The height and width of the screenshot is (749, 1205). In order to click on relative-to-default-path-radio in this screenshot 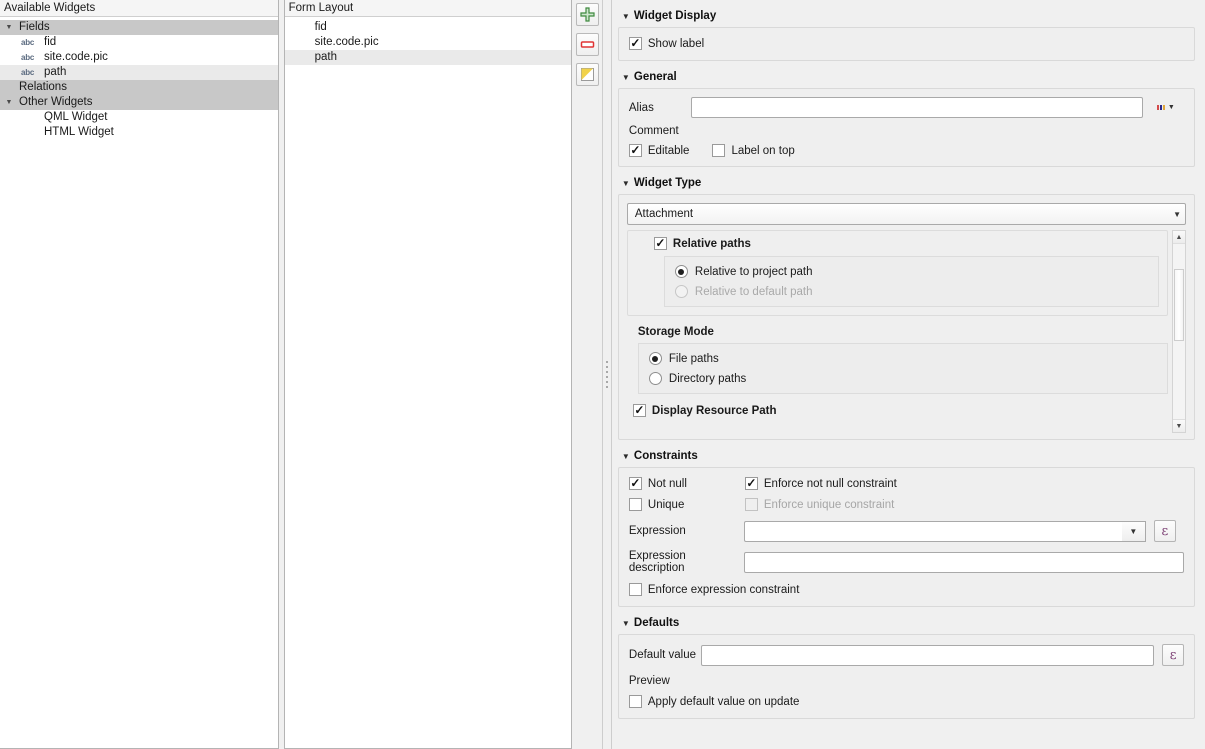, I will do `click(681, 291)`.